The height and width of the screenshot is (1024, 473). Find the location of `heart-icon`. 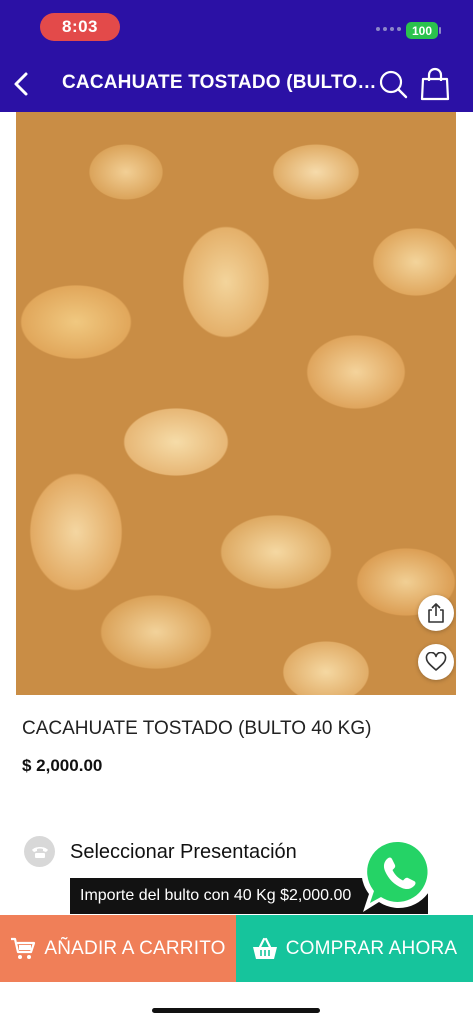

heart-icon is located at coordinates (436, 661).